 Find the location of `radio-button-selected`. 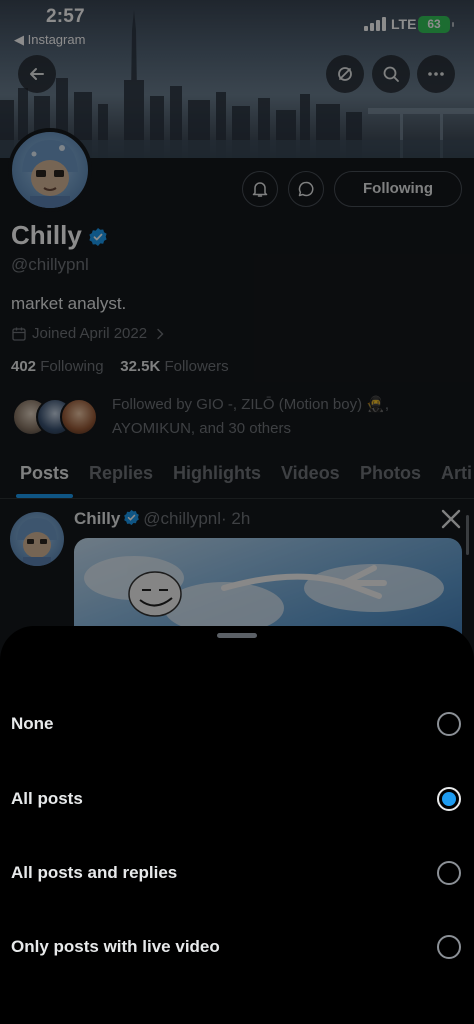

radio-button-selected is located at coordinates (449, 799).